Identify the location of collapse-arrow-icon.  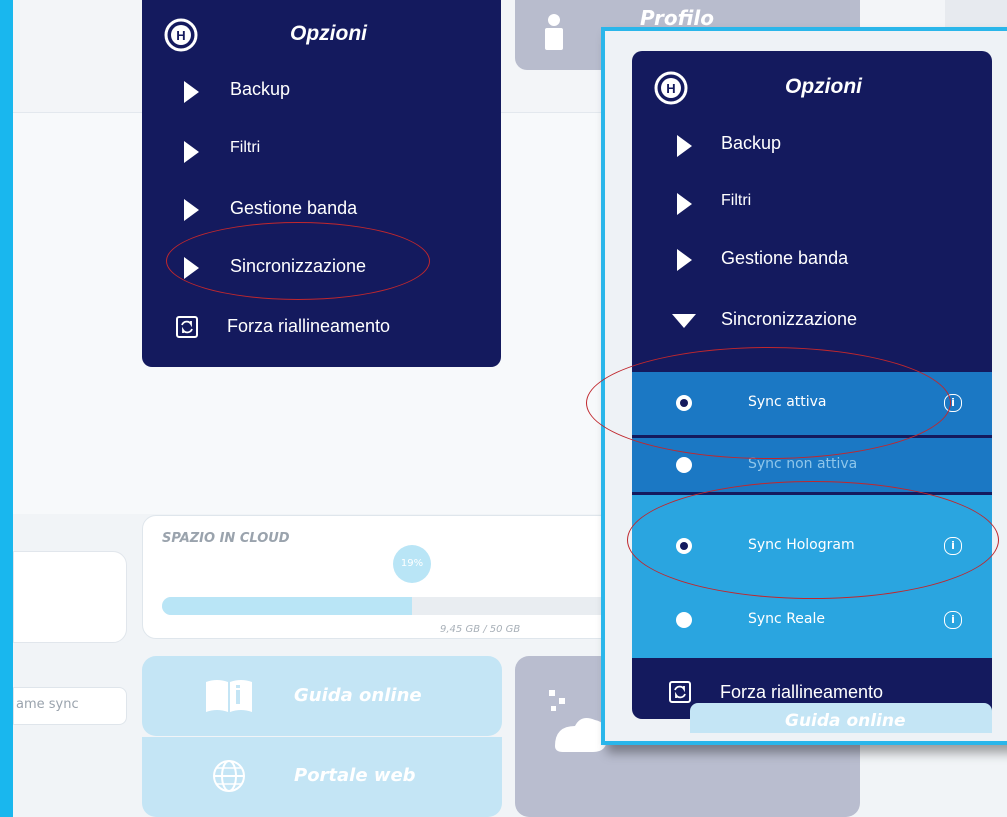
(684, 321).